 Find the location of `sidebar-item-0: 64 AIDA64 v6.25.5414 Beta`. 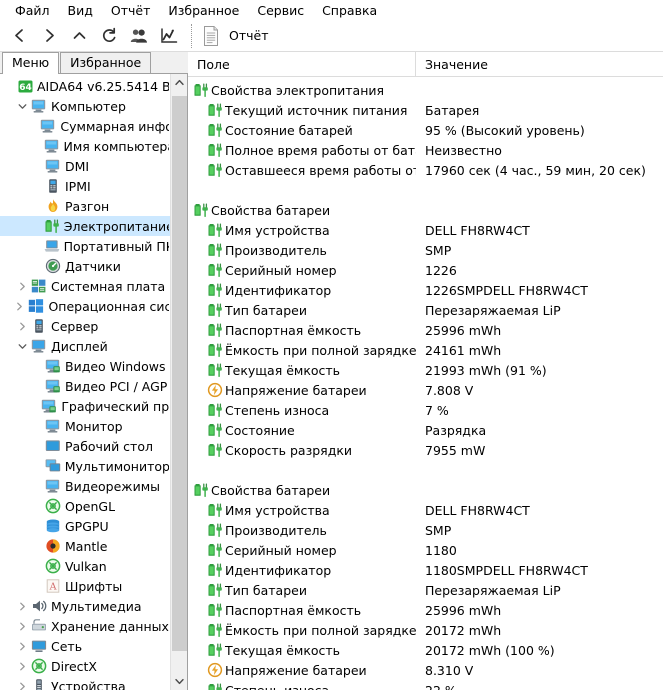

sidebar-item-0: 64 AIDA64 v6.25.5414 Beta is located at coordinates (85, 86).